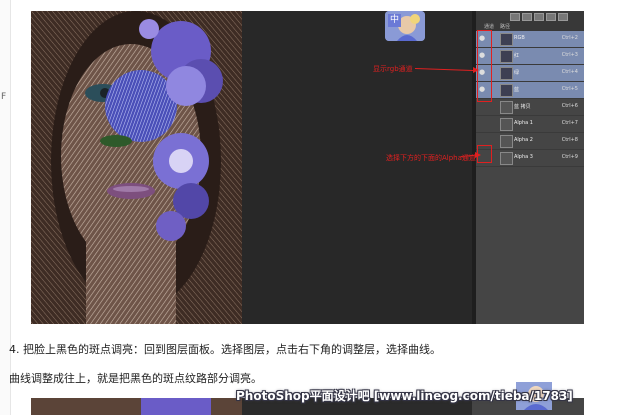 The height and width of the screenshot is (415, 644). What do you see at coordinates (522, 107) in the screenshot?
I see `channel-name: 蓝 拷贝` at bounding box center [522, 107].